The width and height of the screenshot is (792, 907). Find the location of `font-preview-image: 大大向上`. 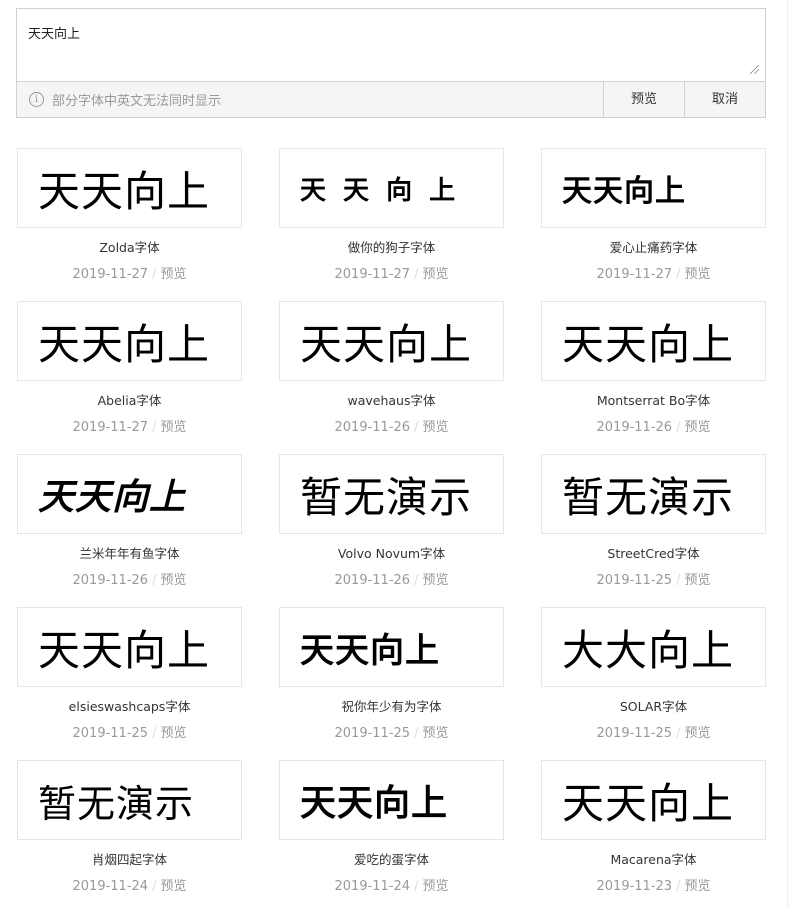

font-preview-image: 大大向上 is located at coordinates (653, 647).